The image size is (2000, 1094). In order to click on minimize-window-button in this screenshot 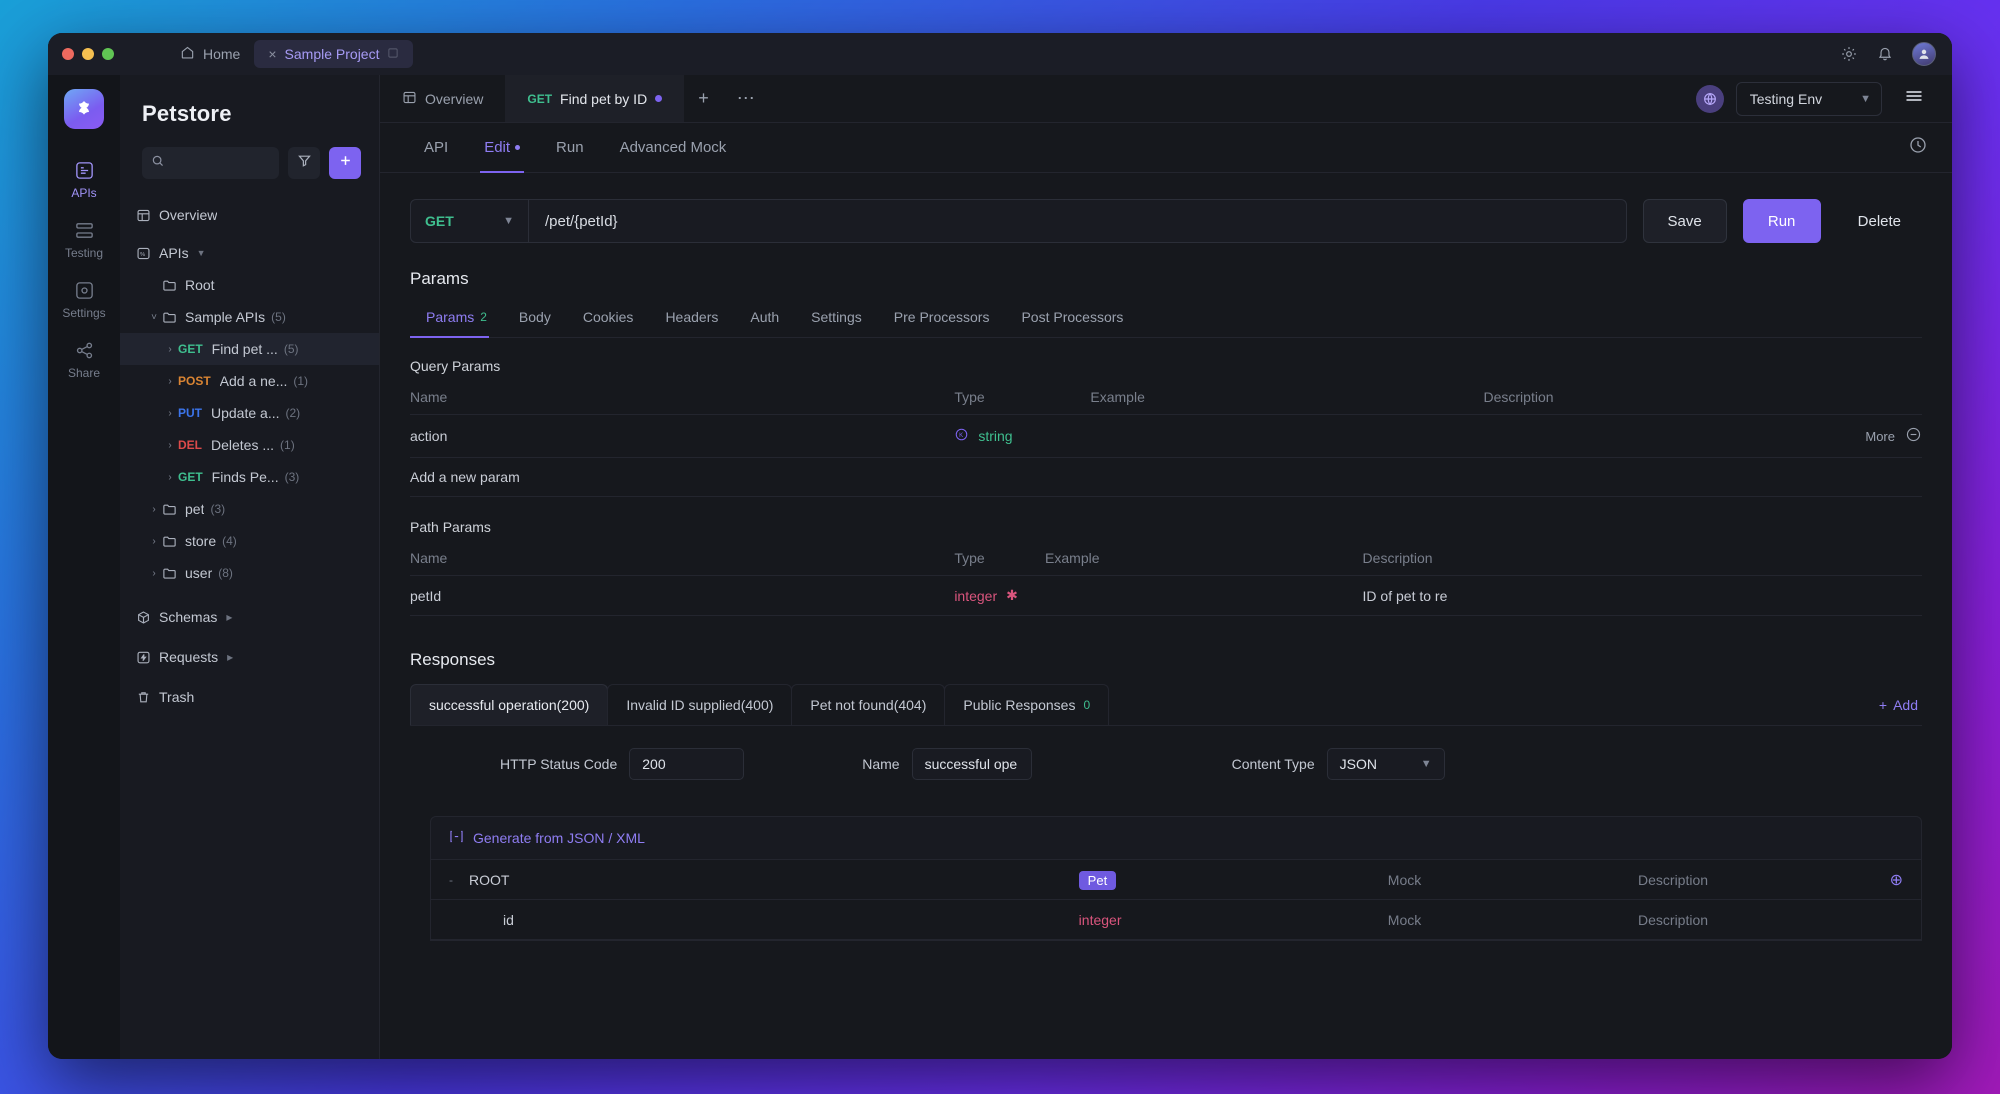, I will do `click(88, 54)`.